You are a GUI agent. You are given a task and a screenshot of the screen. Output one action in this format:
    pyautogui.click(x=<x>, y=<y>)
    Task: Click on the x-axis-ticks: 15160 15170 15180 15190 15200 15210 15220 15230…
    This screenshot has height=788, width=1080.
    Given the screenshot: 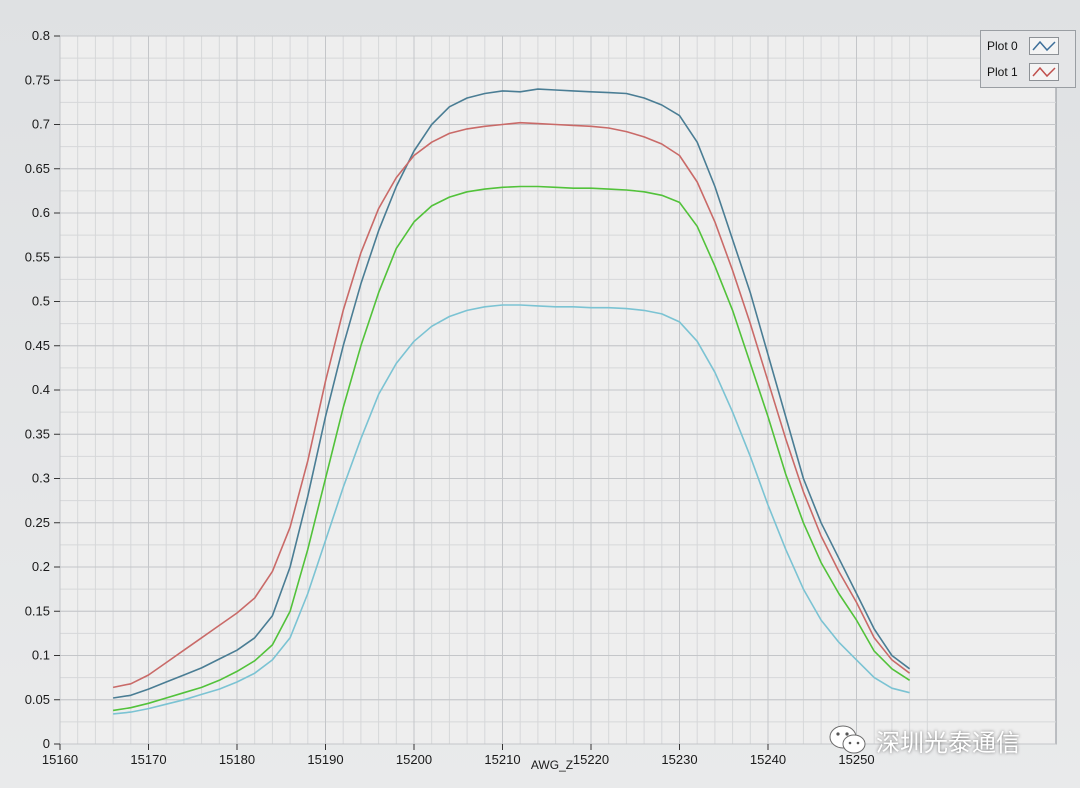 What is the action you would take?
    pyautogui.click(x=458, y=755)
    